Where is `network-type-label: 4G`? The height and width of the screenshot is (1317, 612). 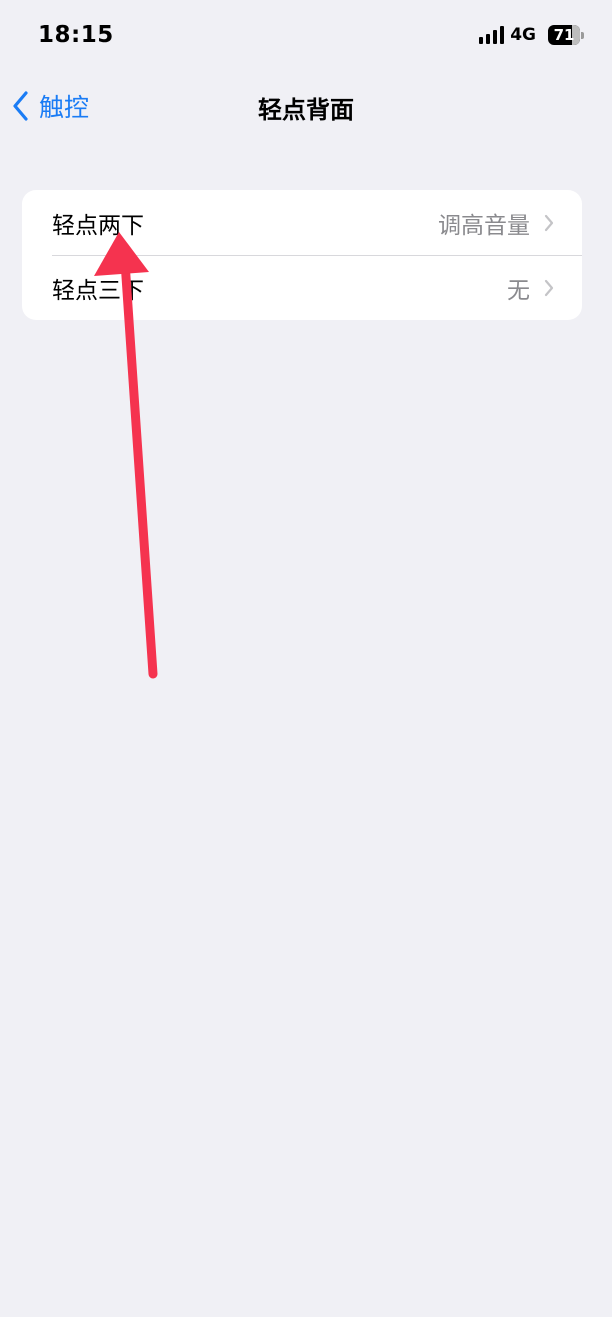
network-type-label: 4G is located at coordinates (523, 35).